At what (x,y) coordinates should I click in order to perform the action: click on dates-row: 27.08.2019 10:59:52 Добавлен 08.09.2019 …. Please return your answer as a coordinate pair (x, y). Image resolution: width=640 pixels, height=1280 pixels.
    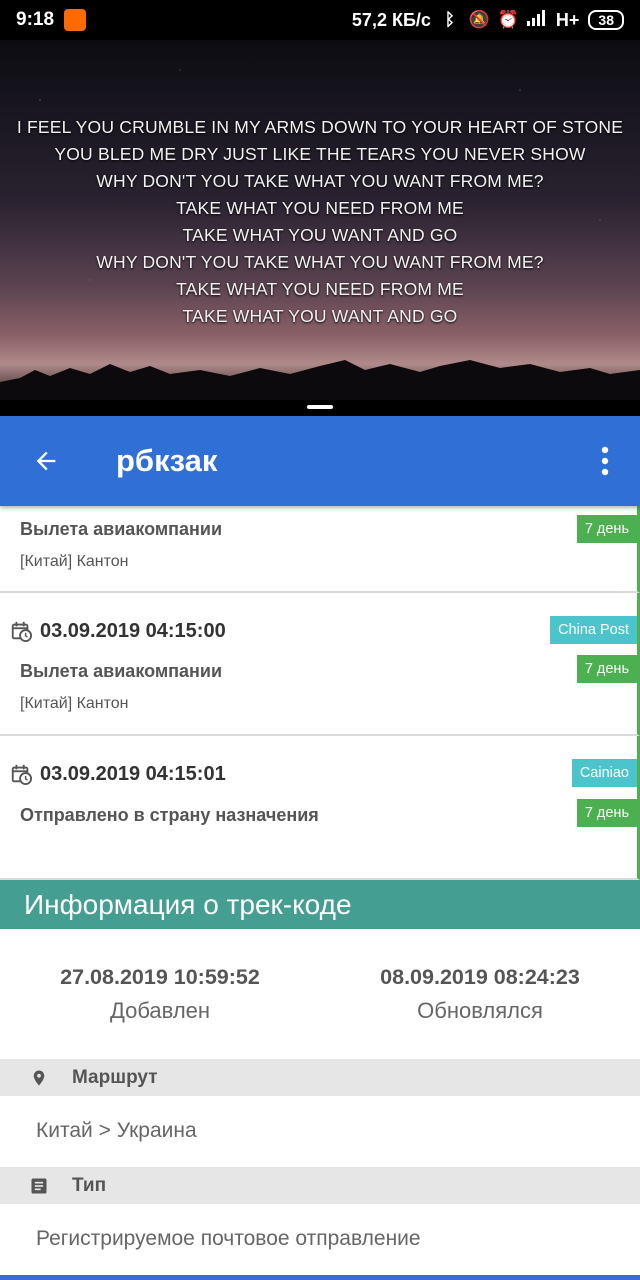
    Looking at the image, I should click on (320, 994).